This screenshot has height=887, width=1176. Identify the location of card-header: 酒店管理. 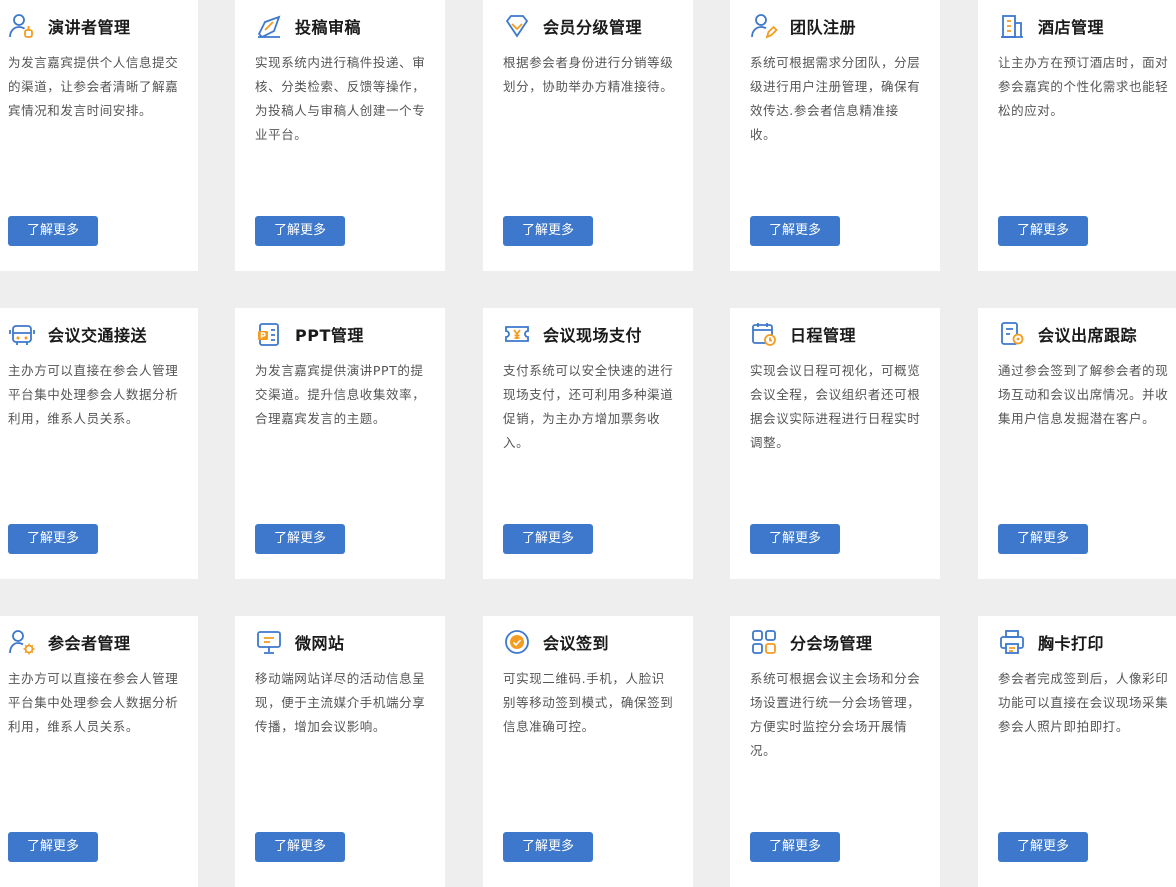
(1051, 26).